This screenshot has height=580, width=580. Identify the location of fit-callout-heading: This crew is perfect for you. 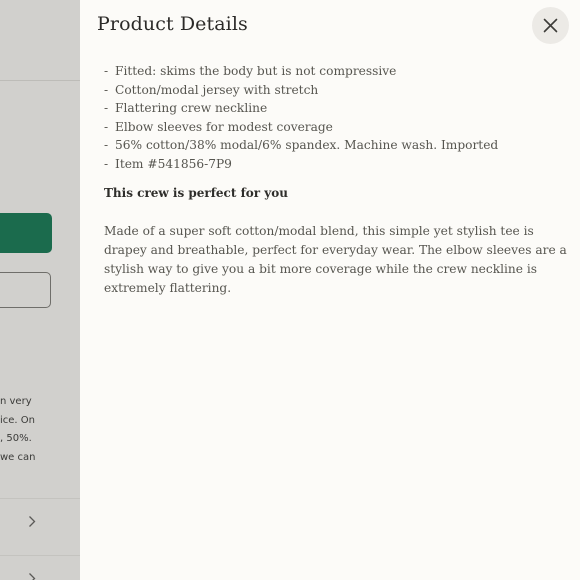
(196, 193).